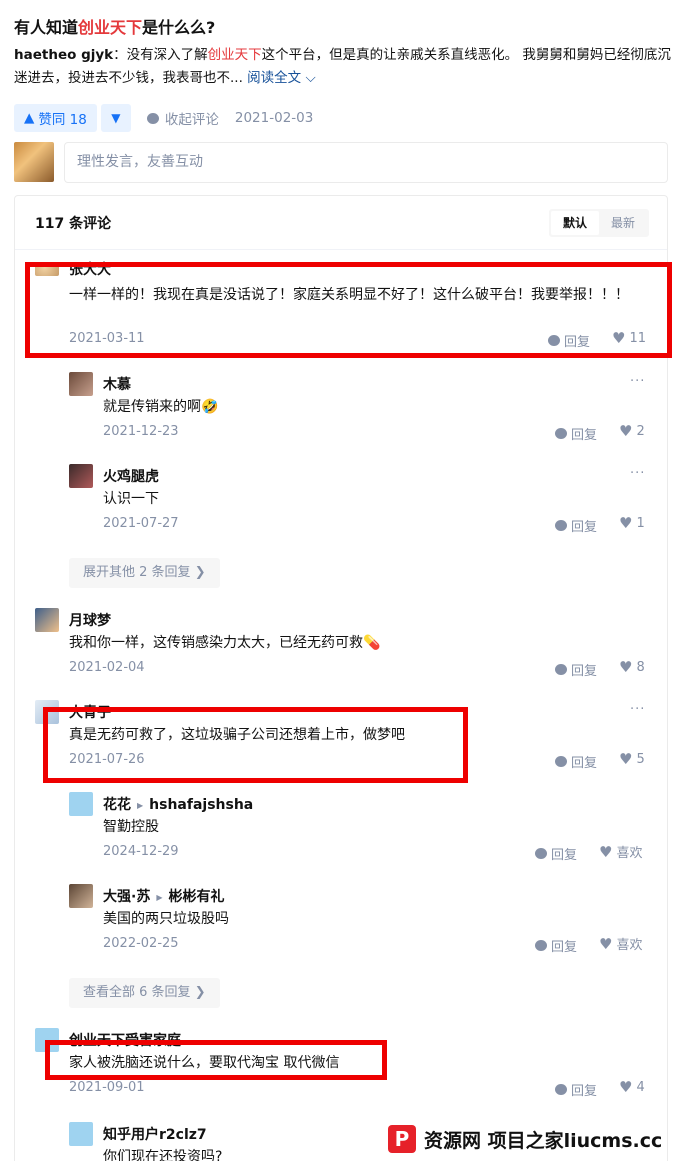 This screenshot has height=1161, width=688. I want to click on like-count: 4, so click(640, 1087).